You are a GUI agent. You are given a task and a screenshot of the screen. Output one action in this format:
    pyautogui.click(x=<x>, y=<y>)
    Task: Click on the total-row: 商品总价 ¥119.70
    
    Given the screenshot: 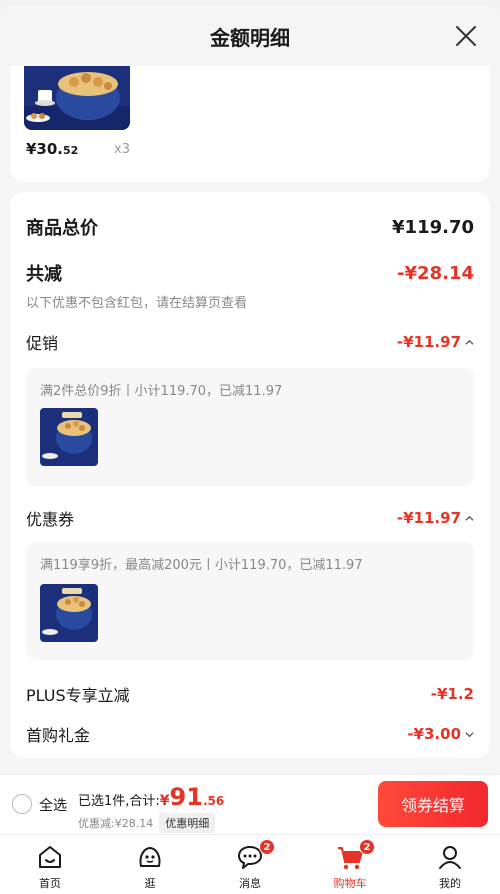 What is the action you would take?
    pyautogui.click(x=250, y=227)
    